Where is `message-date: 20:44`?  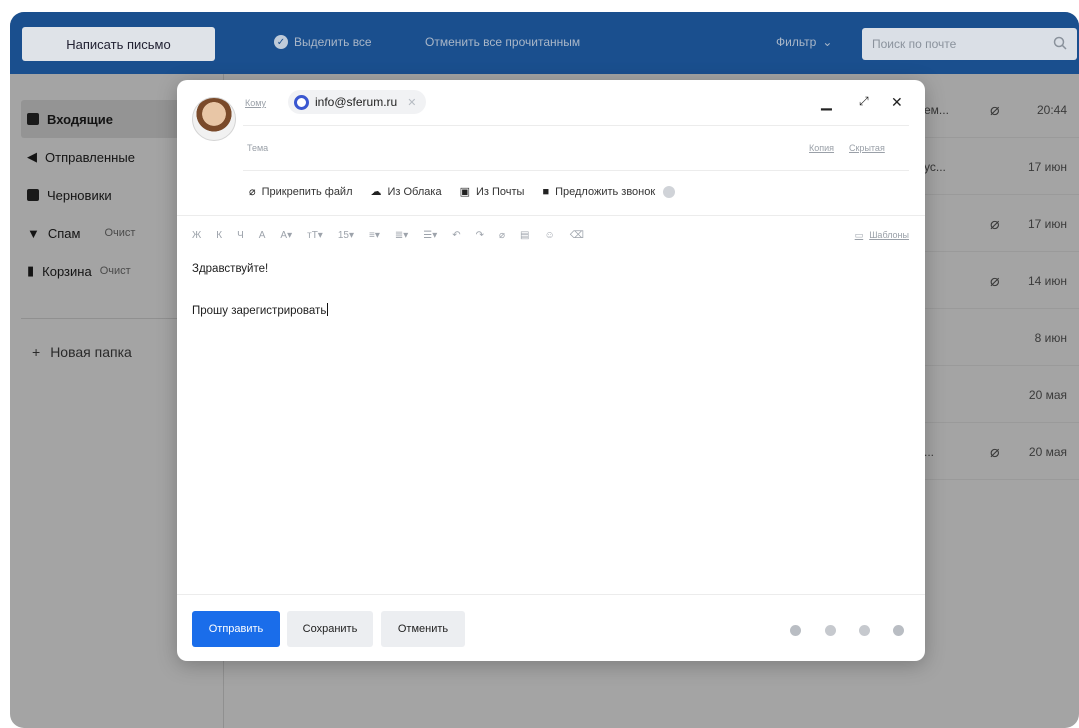
message-date: 20:44 is located at coordinates (1051, 110).